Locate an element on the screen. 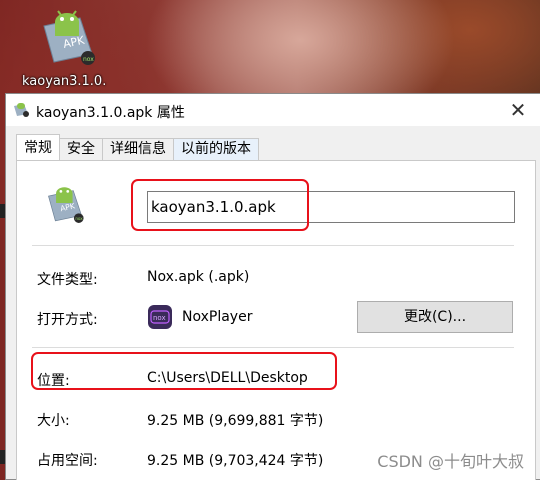 The height and width of the screenshot is (480, 540). location-highlight is located at coordinates (184, 371).